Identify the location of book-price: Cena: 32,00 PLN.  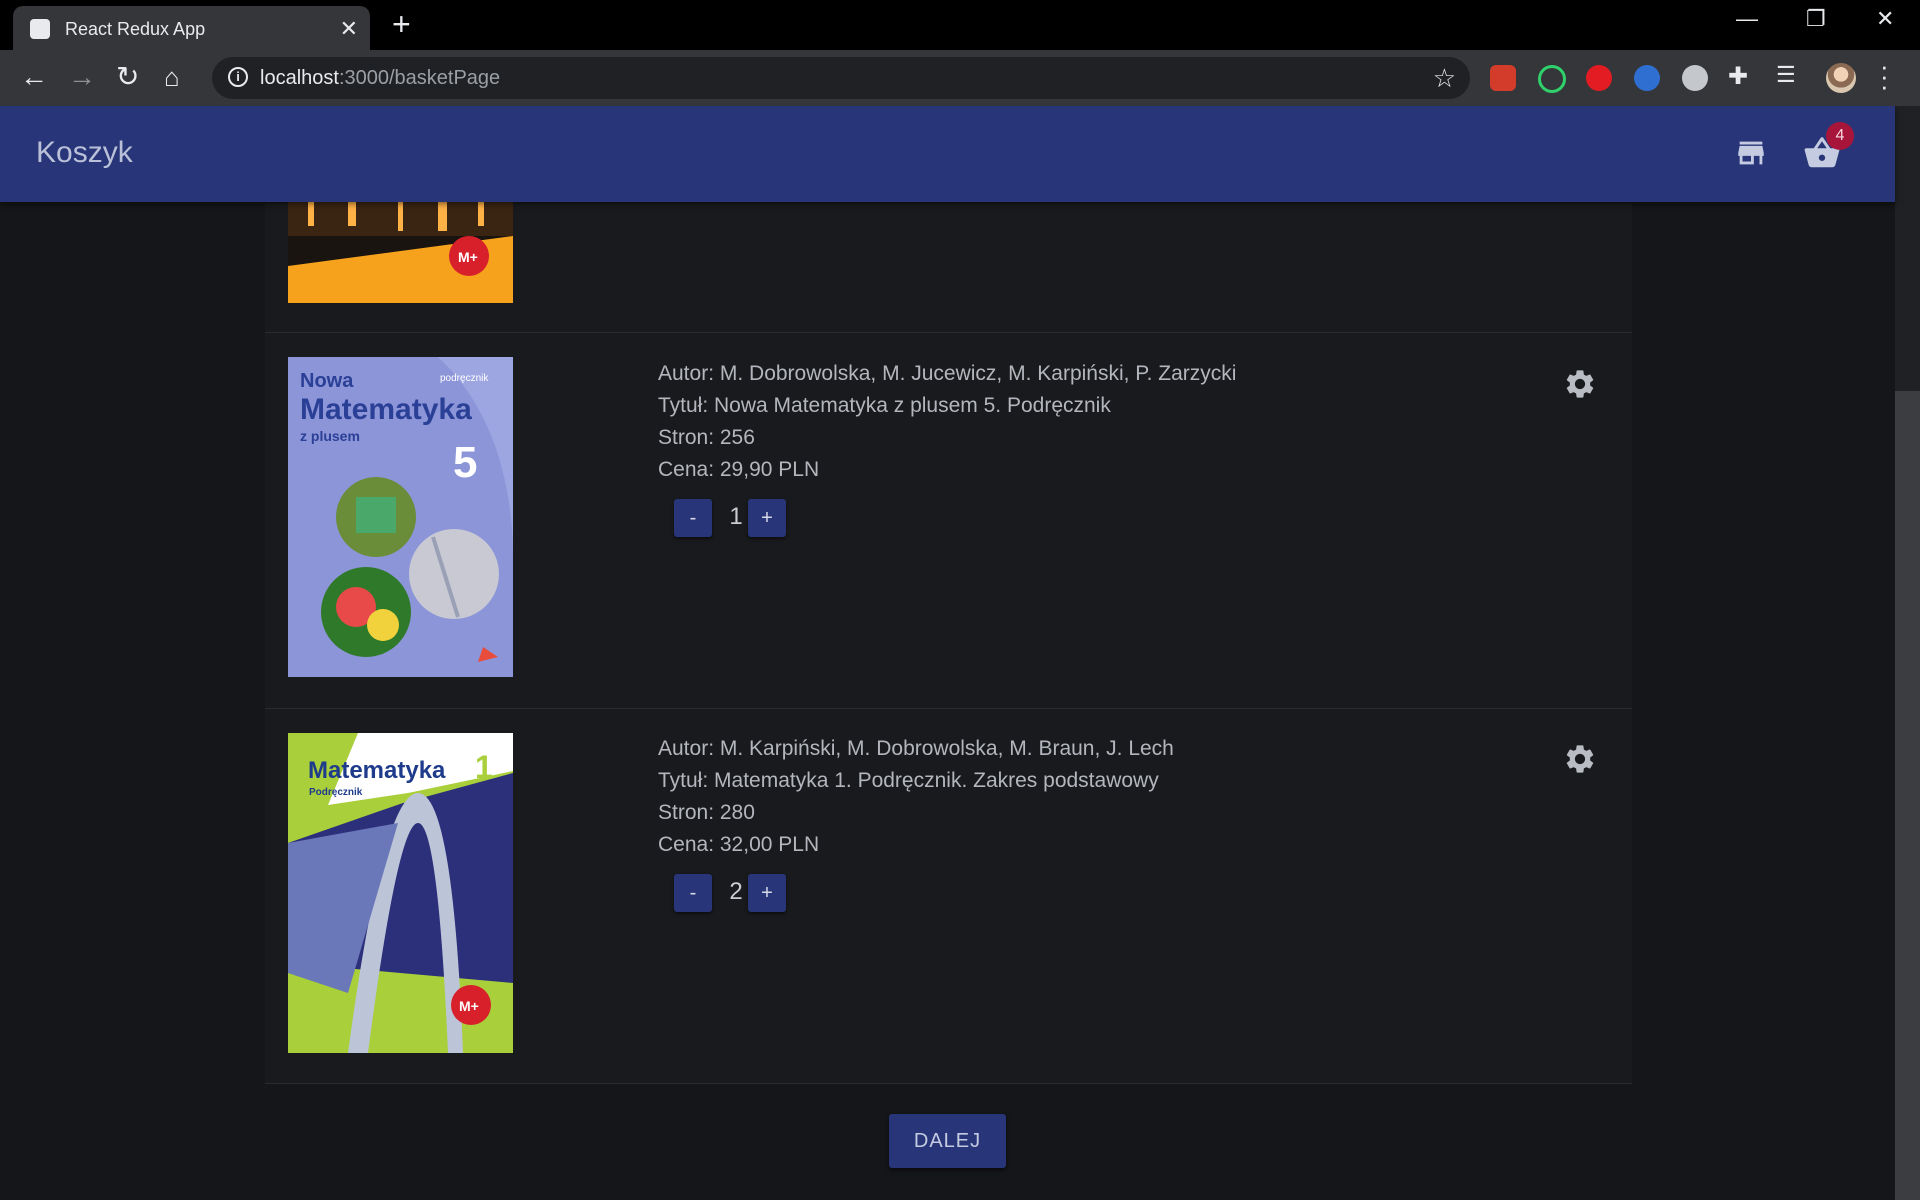
(739, 844).